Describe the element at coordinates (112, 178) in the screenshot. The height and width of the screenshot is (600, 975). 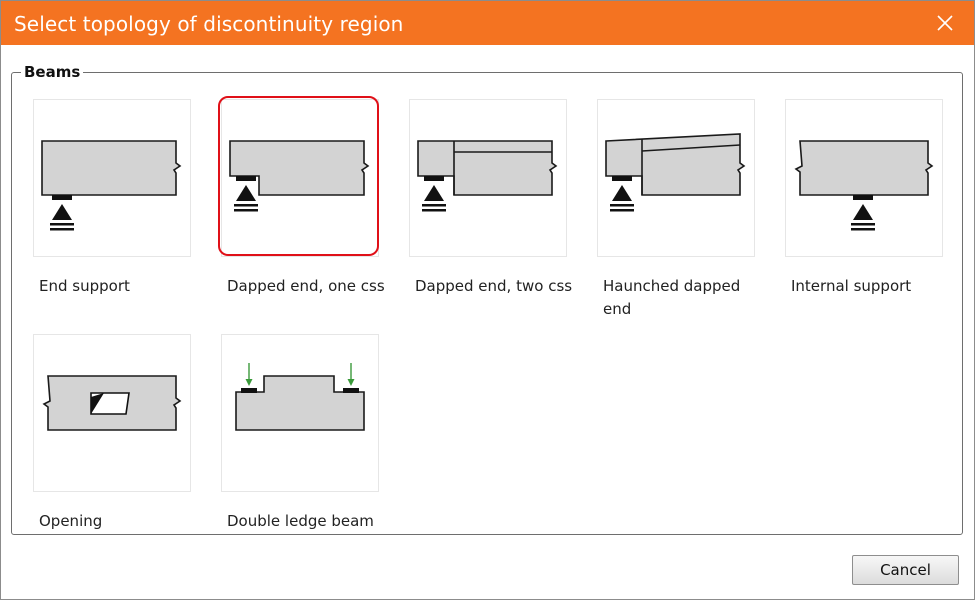
I see `end-support-icon` at that location.